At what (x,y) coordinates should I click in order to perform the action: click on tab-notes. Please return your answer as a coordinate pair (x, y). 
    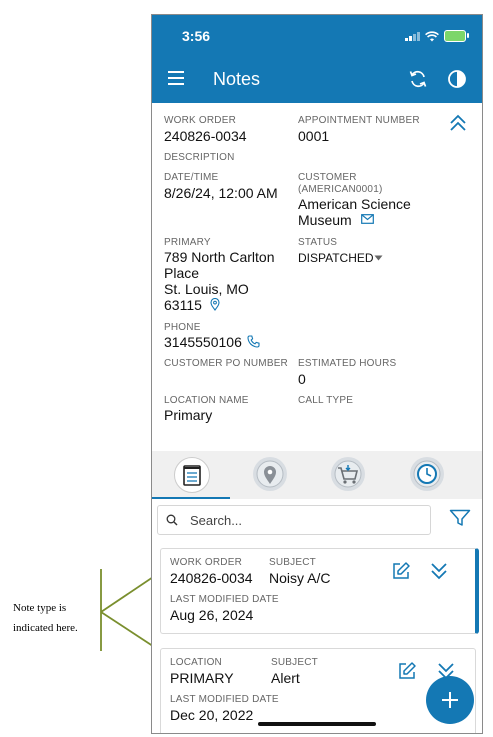
    Looking at the image, I should click on (192, 475).